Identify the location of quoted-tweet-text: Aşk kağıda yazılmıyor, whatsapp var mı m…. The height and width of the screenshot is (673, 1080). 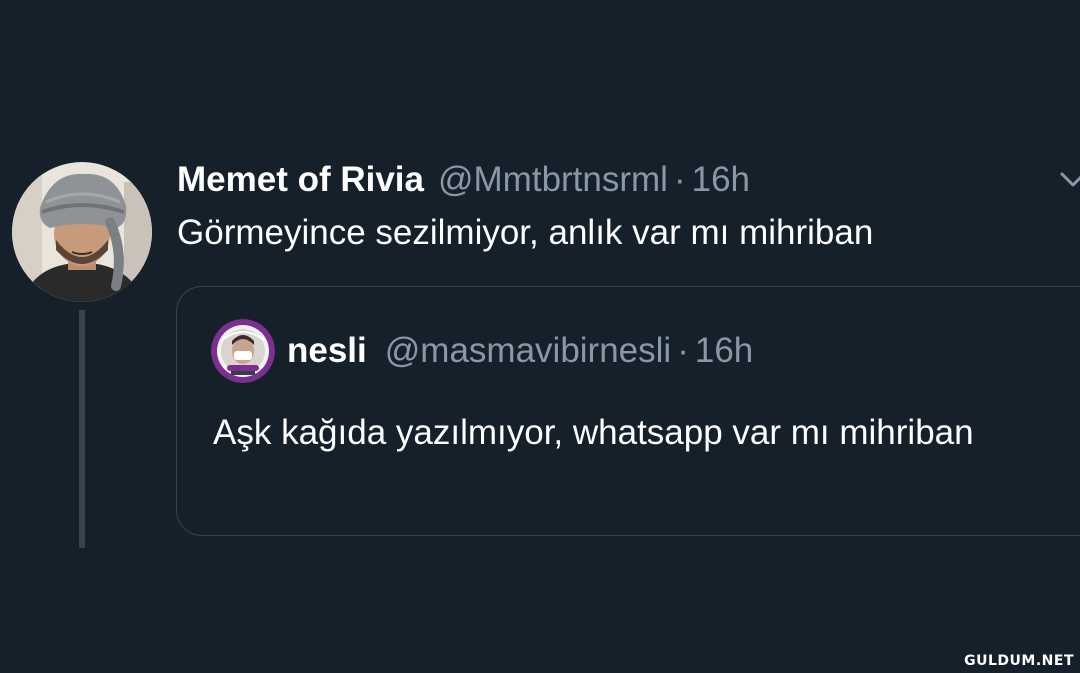
(593, 432).